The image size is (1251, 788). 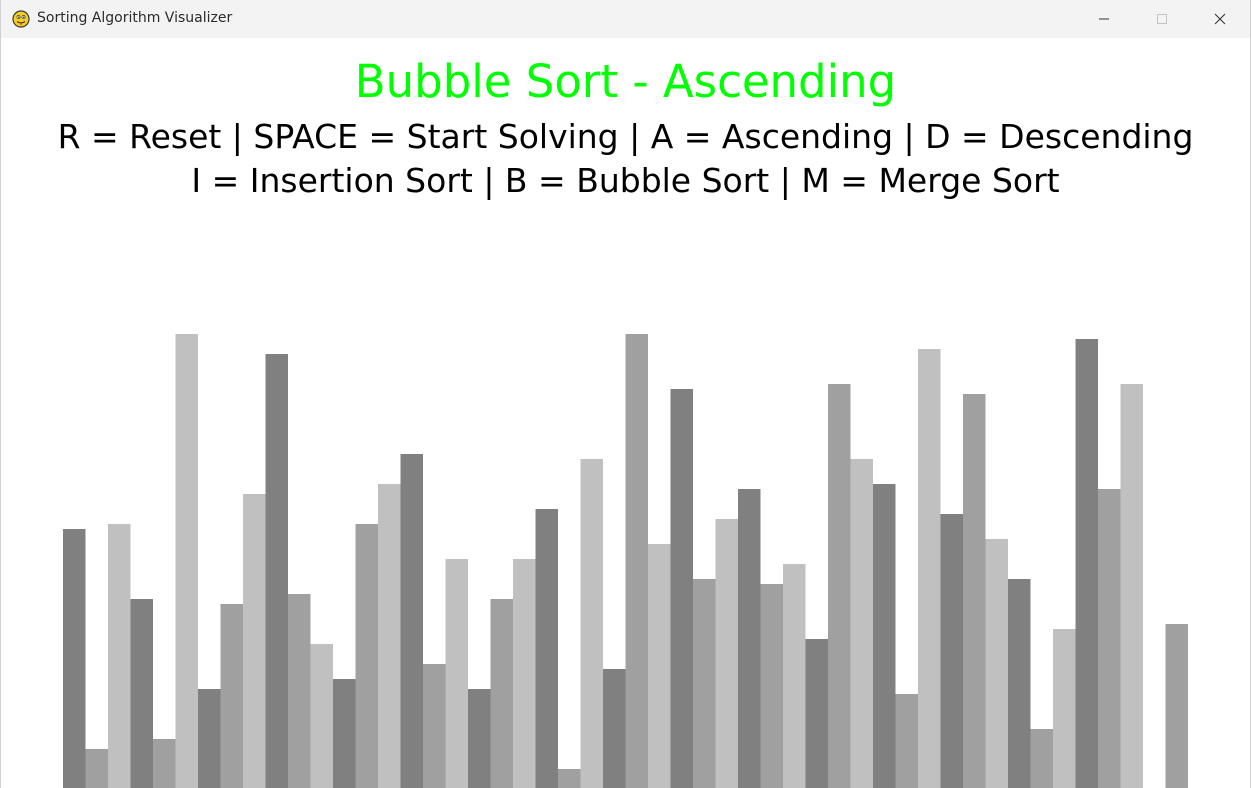 What do you see at coordinates (135, 18) in the screenshot?
I see `window-title: Sorting Algorithm Visualizer` at bounding box center [135, 18].